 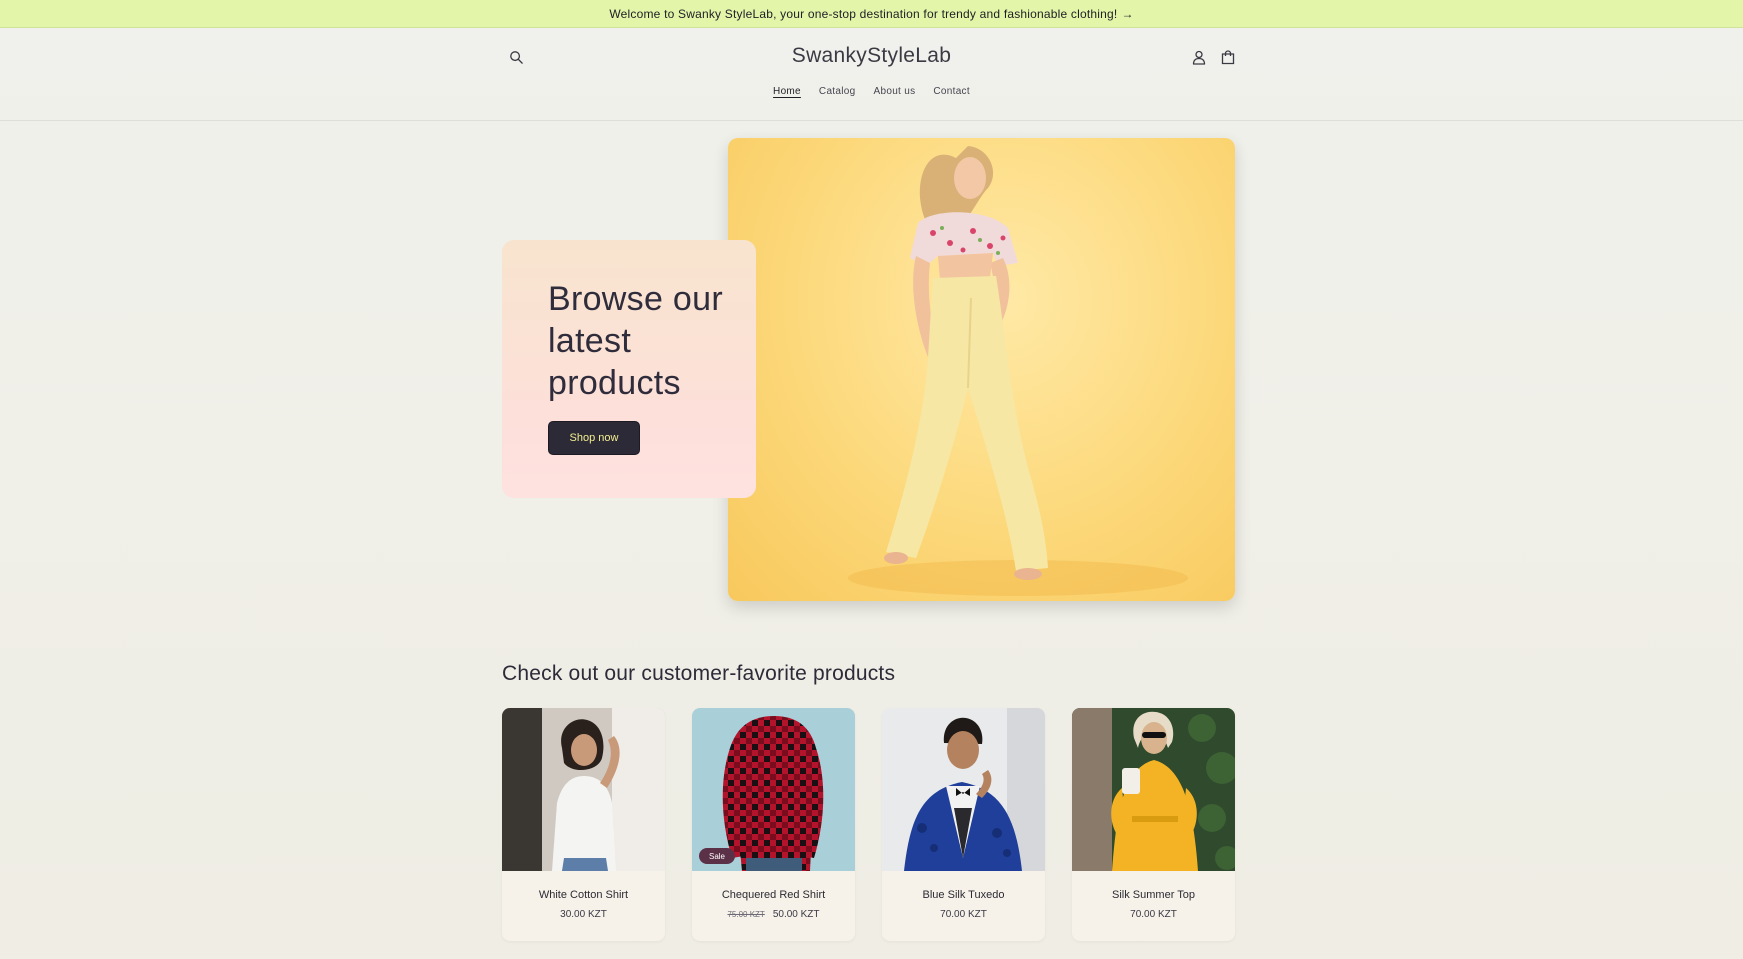 I want to click on cart-button, so click(x=1228, y=57).